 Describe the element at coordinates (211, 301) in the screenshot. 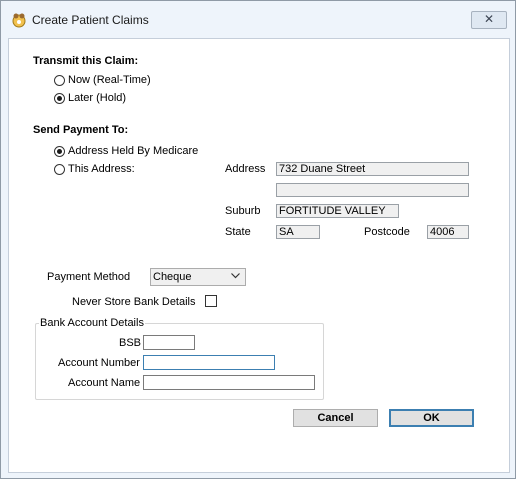

I see `never-store-checkbox` at that location.